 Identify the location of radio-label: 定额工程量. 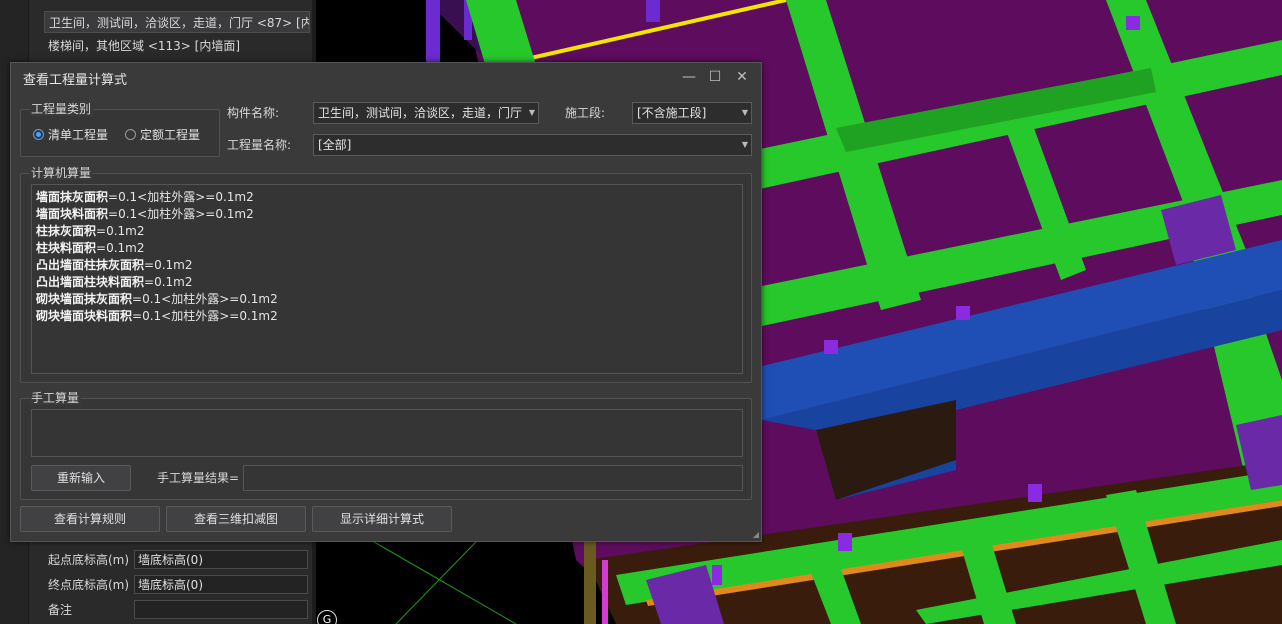
(170, 135).